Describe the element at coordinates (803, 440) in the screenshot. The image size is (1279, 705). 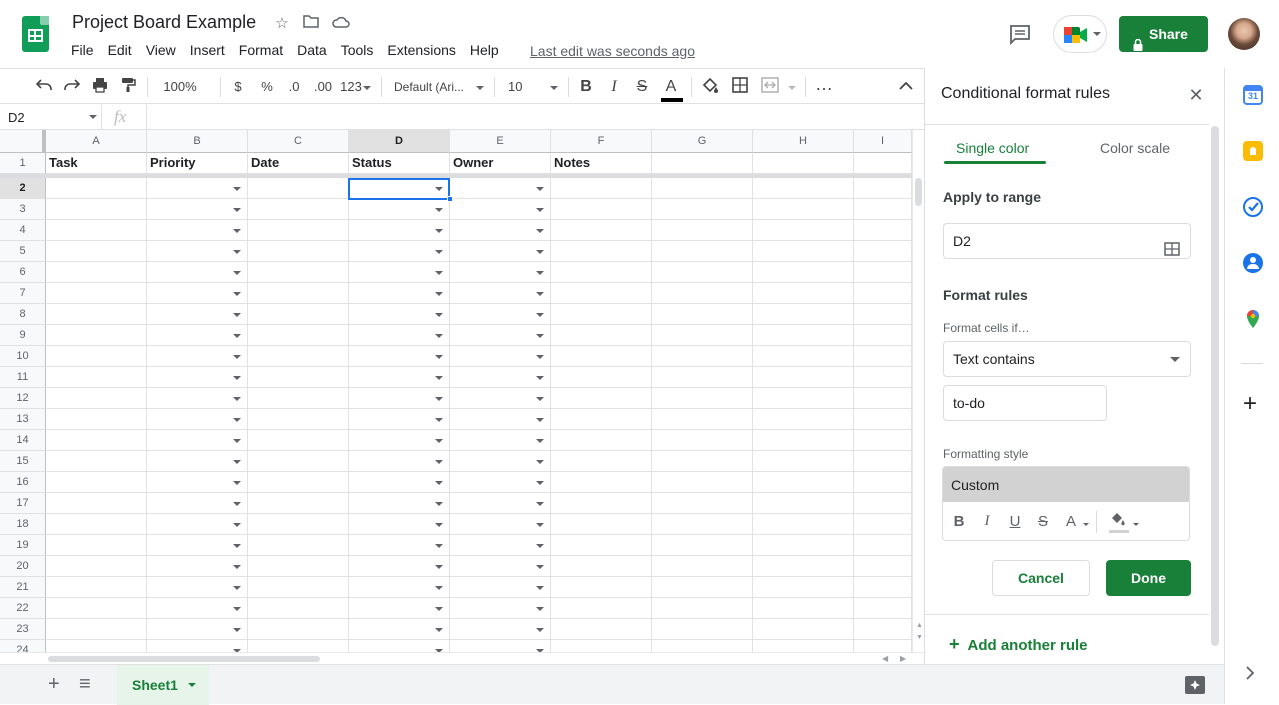
I see `cell-h14` at that location.